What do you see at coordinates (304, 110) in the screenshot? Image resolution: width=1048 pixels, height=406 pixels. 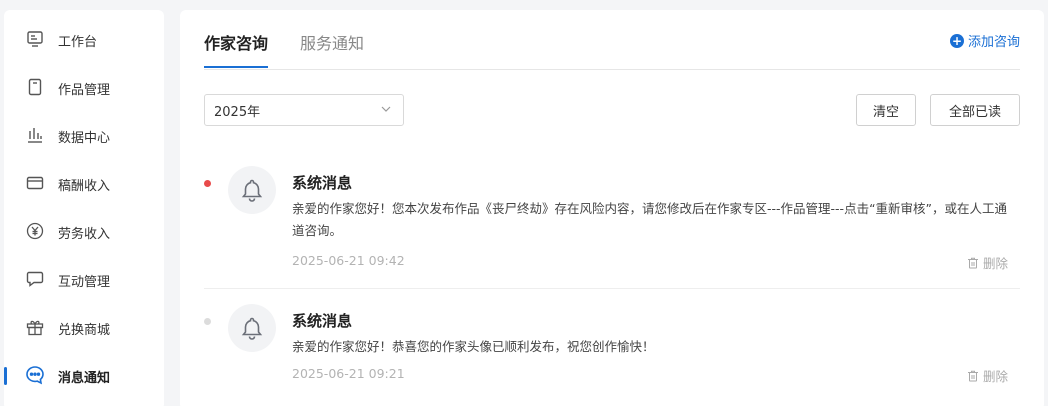 I see `year-select: 2025年` at bounding box center [304, 110].